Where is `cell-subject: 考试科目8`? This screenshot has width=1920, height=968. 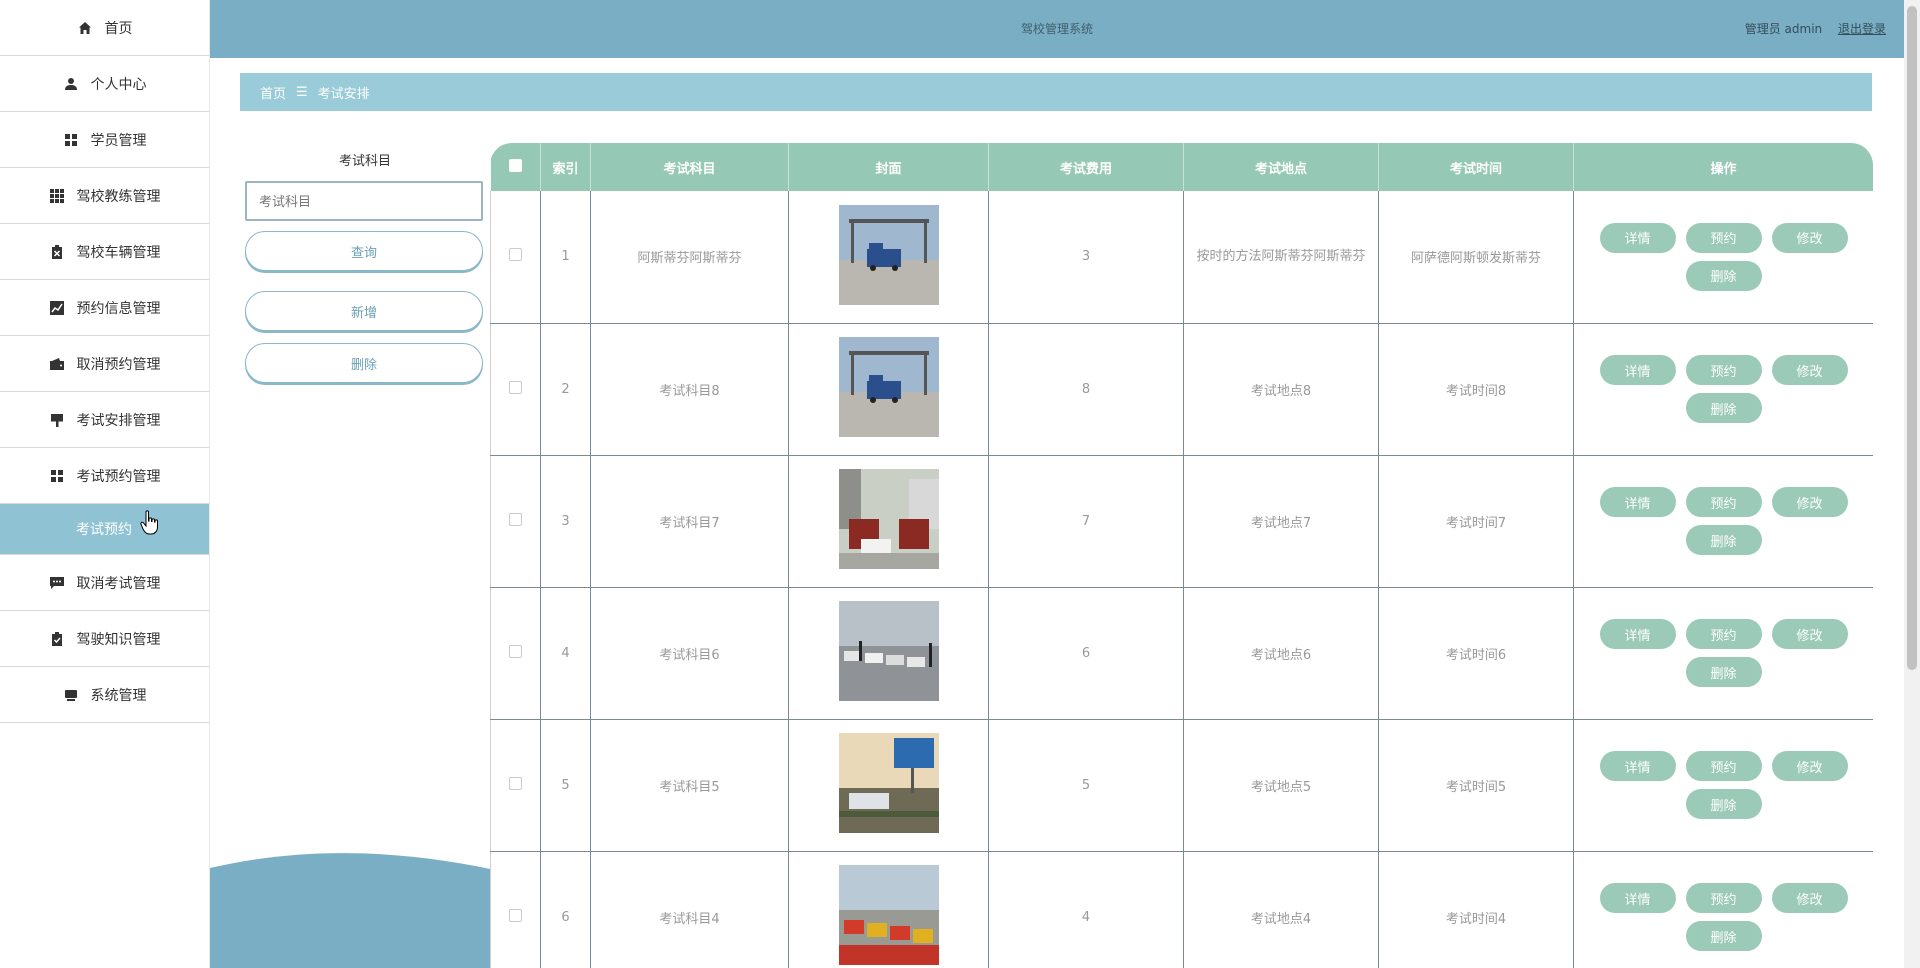
cell-subject: 考试科目8 is located at coordinates (689, 389).